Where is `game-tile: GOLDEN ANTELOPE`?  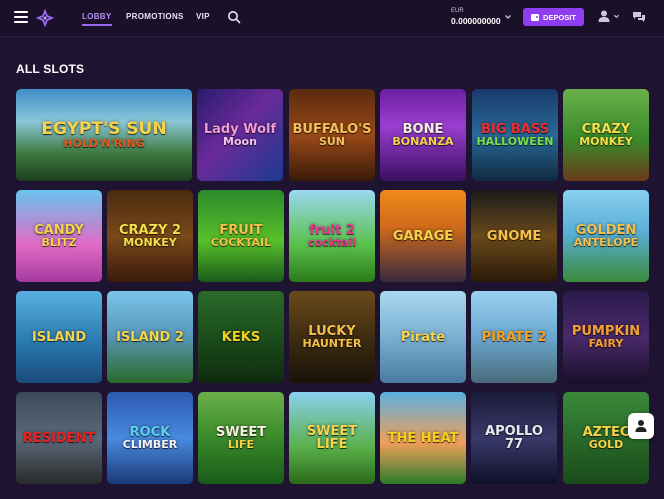
game-tile: GOLDEN ANTELOPE is located at coordinates (606, 236).